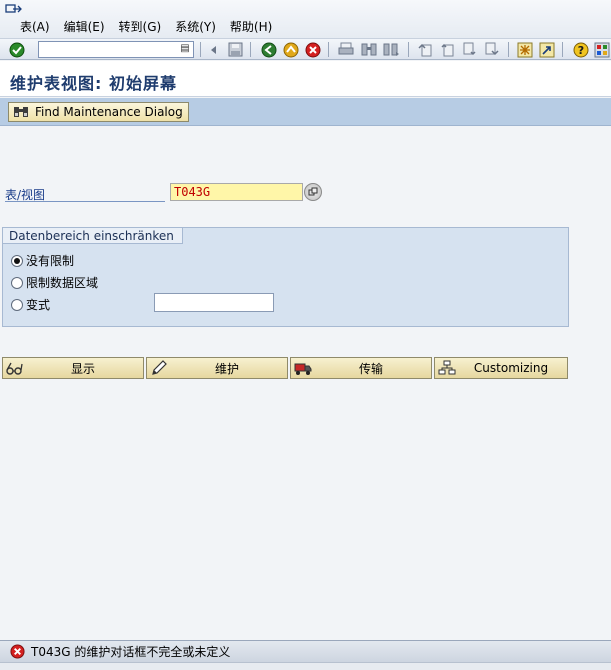 Image resolution: width=611 pixels, height=670 pixels. I want to click on last-page-icon, so click(491, 49).